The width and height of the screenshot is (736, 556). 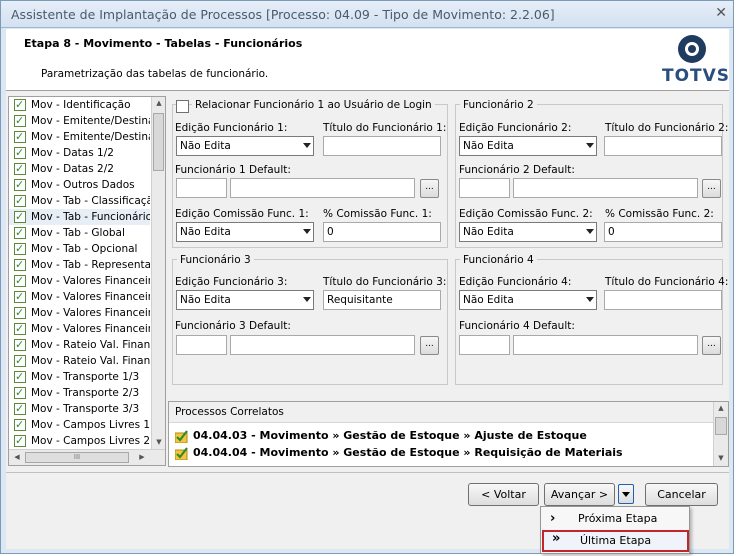 What do you see at coordinates (79, 425) in the screenshot?
I see `step-list-item: Mov - Campos Livres 1/2` at bounding box center [79, 425].